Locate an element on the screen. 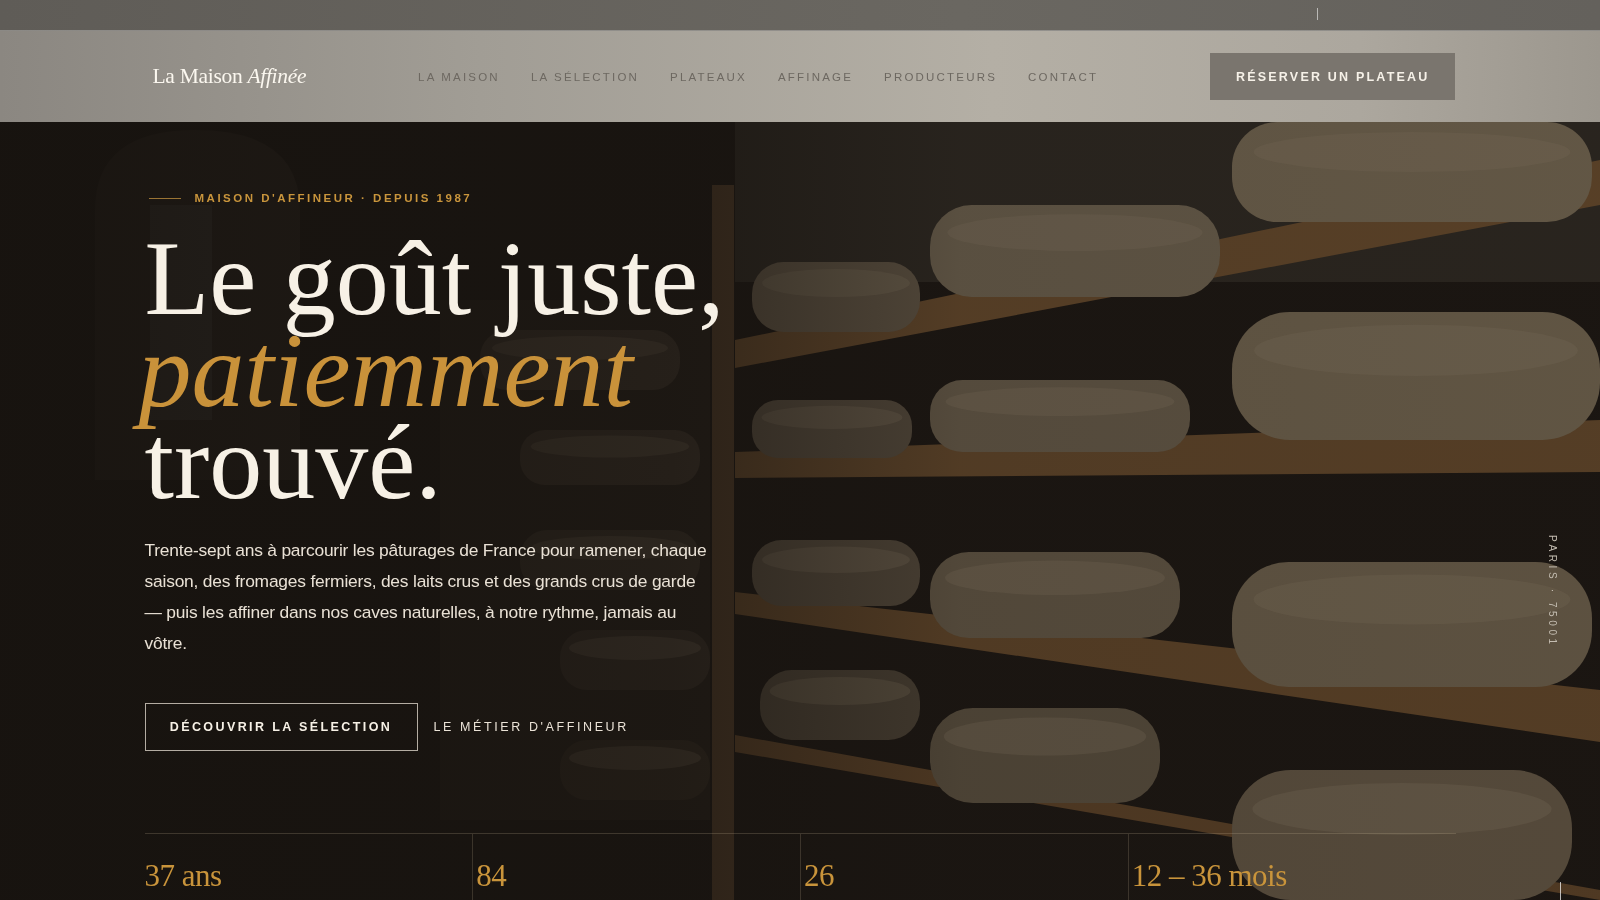  nav-link: AFFINAGE is located at coordinates (815, 76).